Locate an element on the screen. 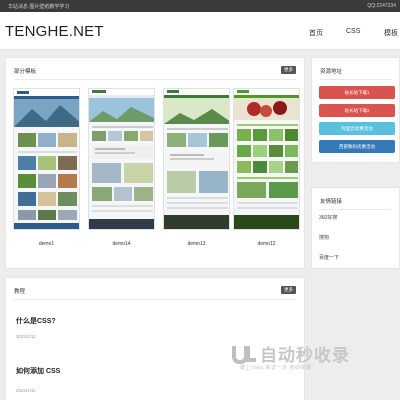 Image resolution: width=400 pixels, height=400 pixels. download-button-1: 站长站下载1 is located at coordinates (357, 92).